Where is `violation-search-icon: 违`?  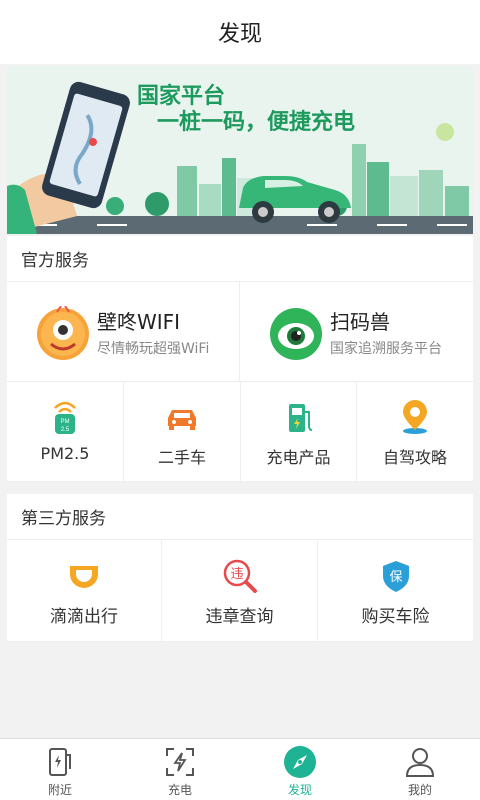 violation-search-icon: 违 is located at coordinates (240, 576).